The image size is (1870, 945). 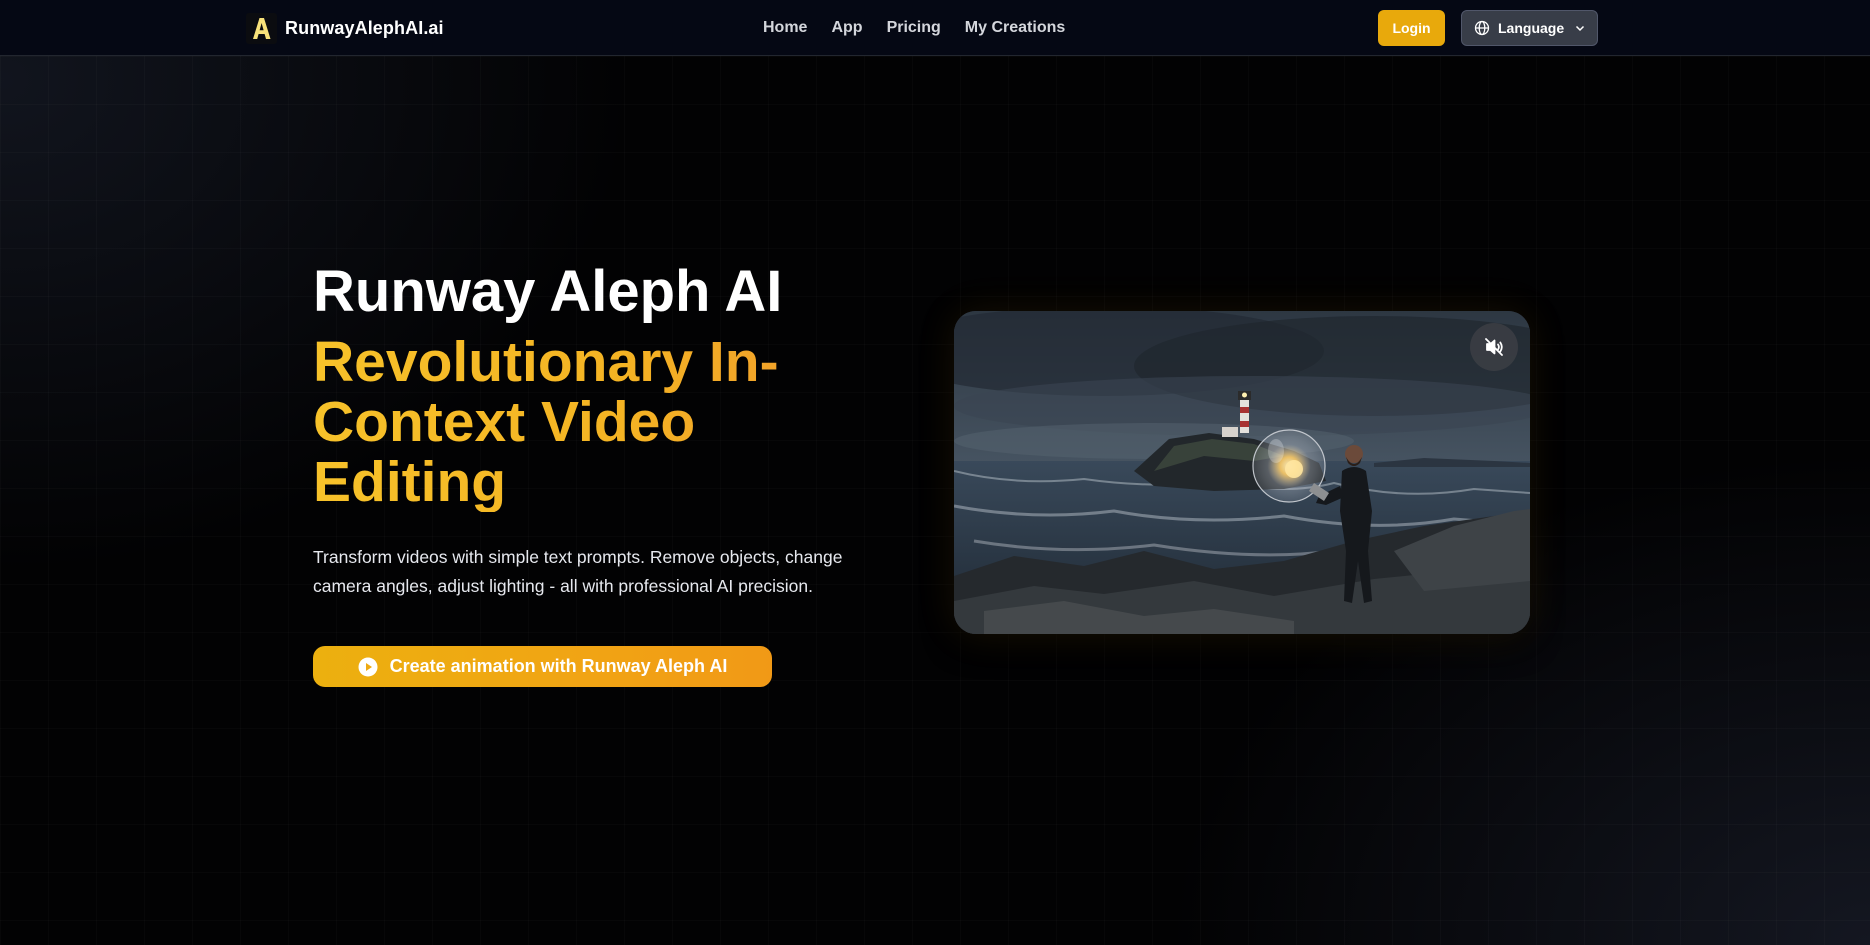 What do you see at coordinates (364, 27) in the screenshot?
I see `brand-name: RunwayAlephAI.ai` at bounding box center [364, 27].